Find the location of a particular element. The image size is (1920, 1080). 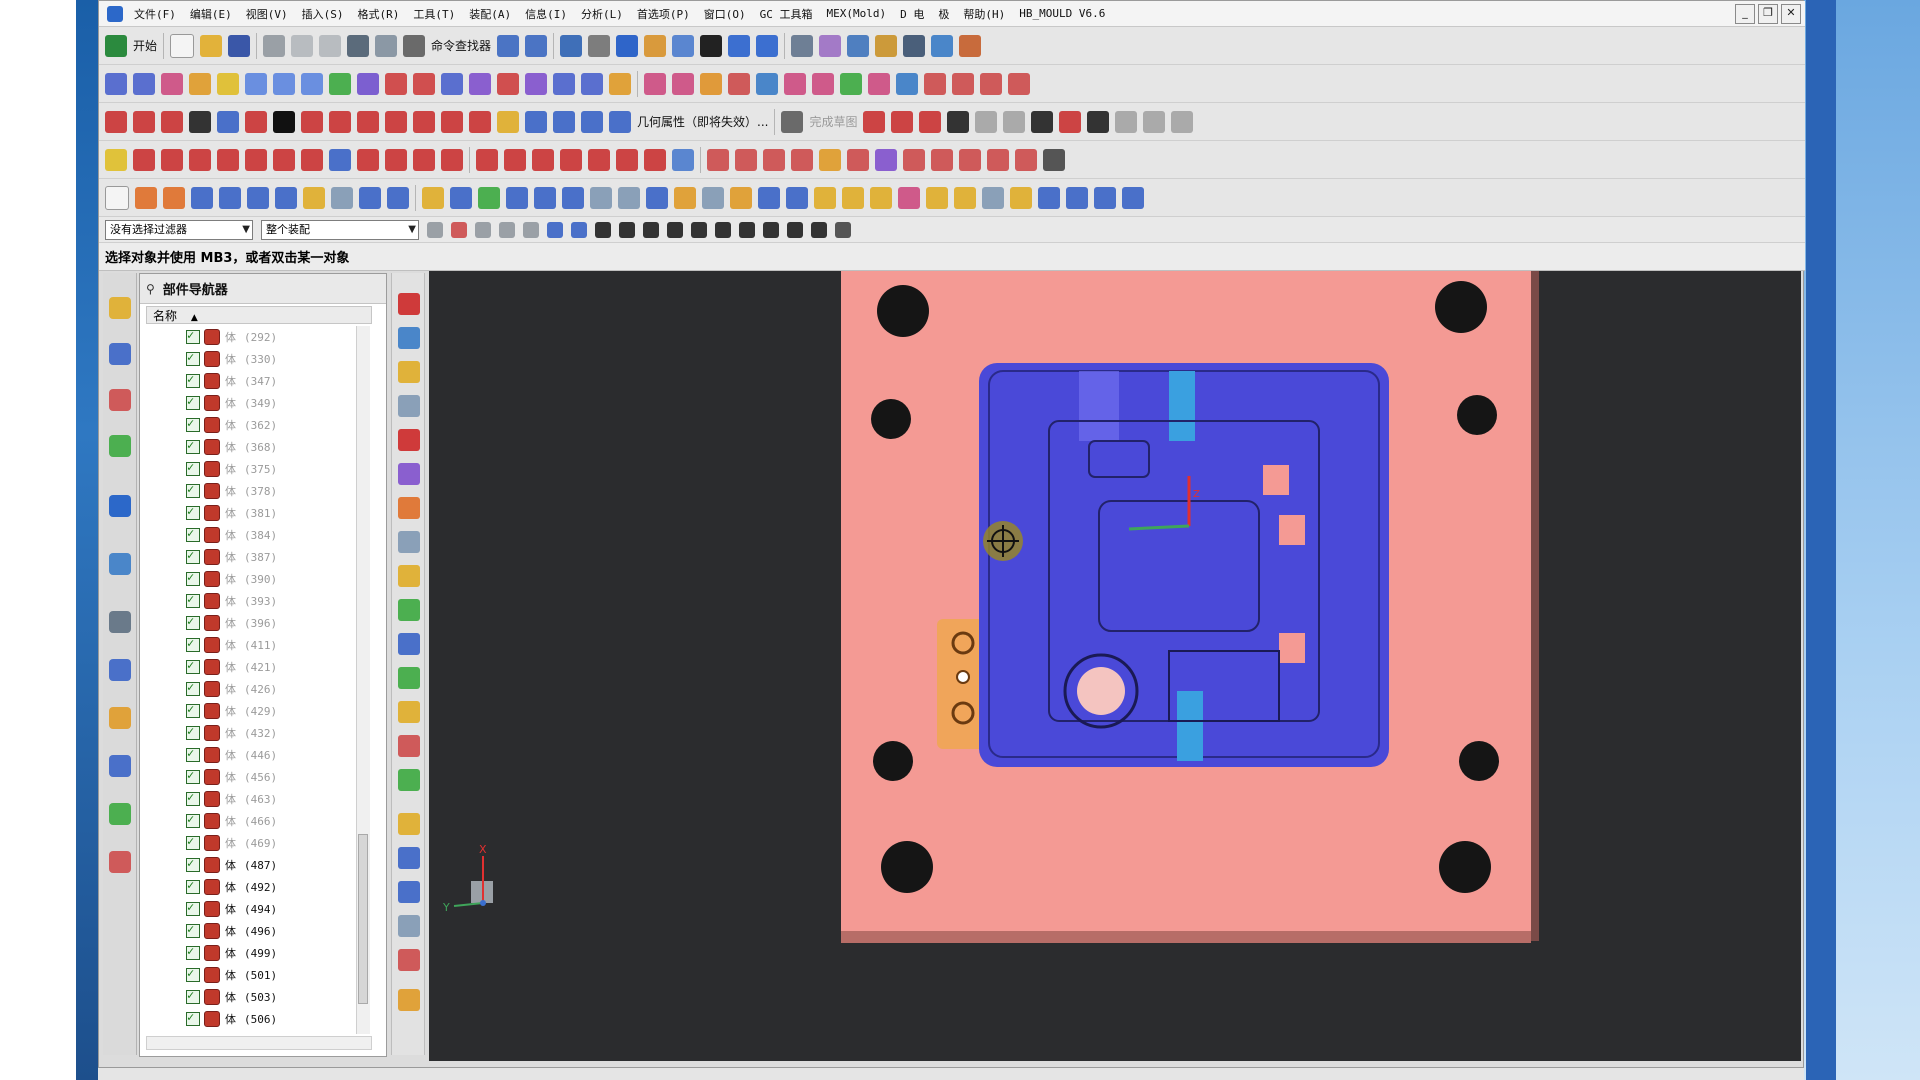

command-finder-label: 命令查找器 is located at coordinates (461, 45).